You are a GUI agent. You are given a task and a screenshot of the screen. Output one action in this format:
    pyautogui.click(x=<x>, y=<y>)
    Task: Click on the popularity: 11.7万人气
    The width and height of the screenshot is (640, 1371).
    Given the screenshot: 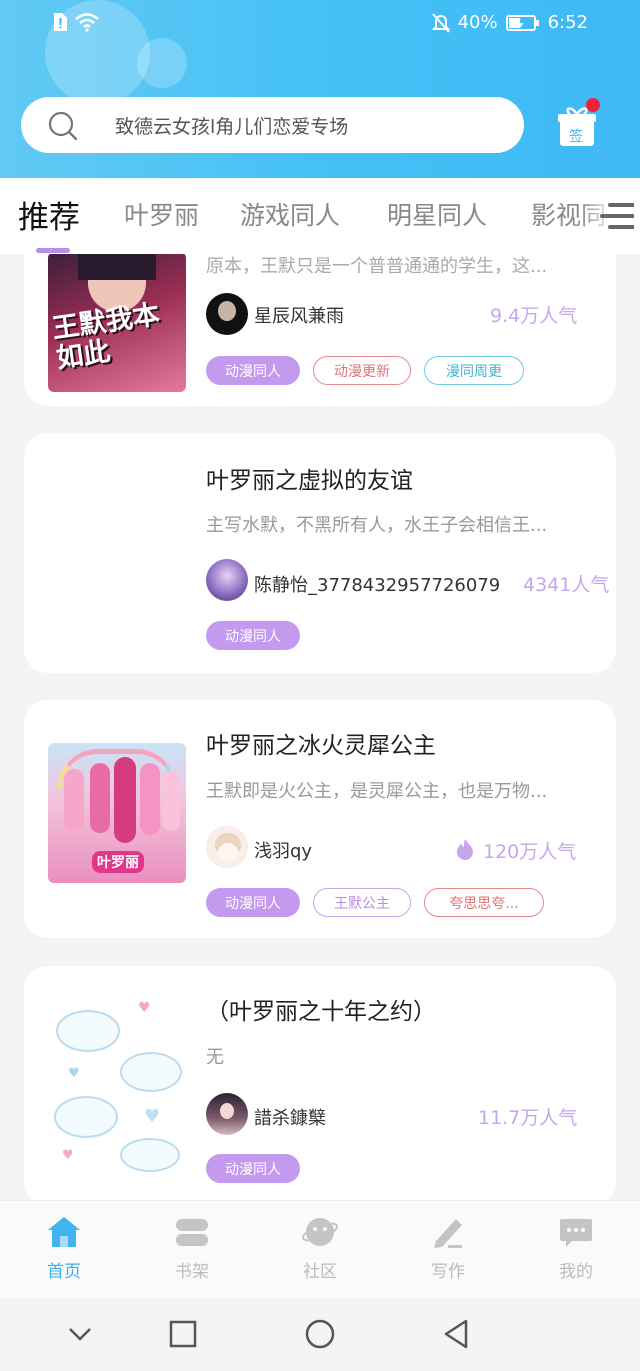 What is the action you would take?
    pyautogui.click(x=528, y=1118)
    